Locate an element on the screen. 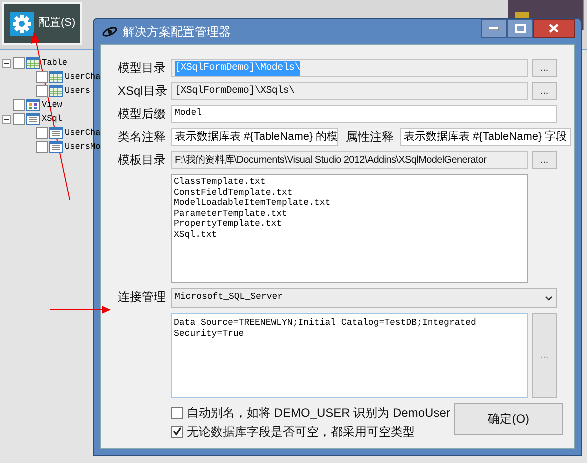 This screenshot has width=587, height=463. view-icon is located at coordinates (33, 105).